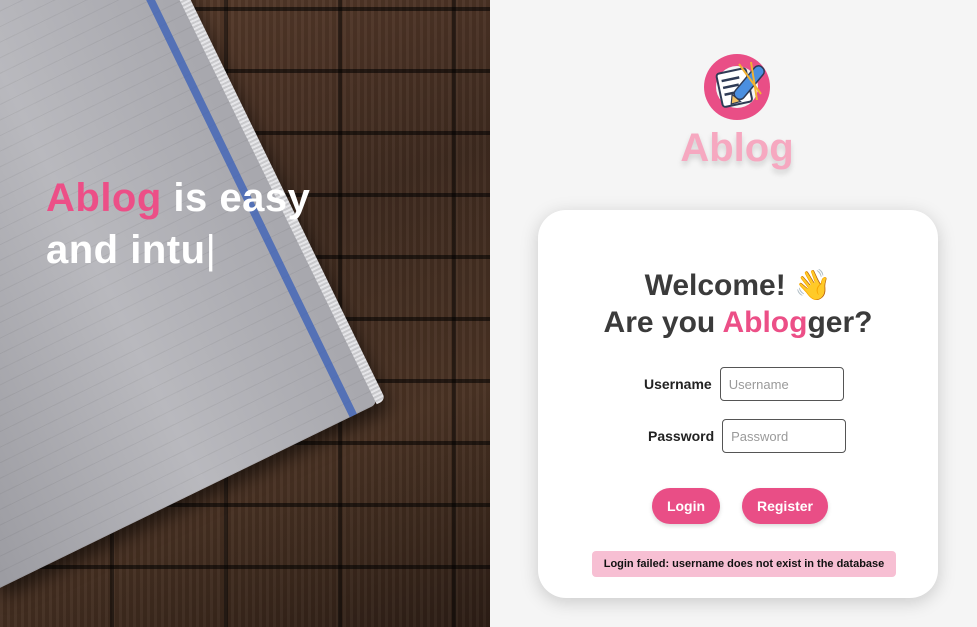 This screenshot has height=627, width=977. Describe the element at coordinates (737, 86) in the screenshot. I see `notebook-pencil-logo-icon` at that location.